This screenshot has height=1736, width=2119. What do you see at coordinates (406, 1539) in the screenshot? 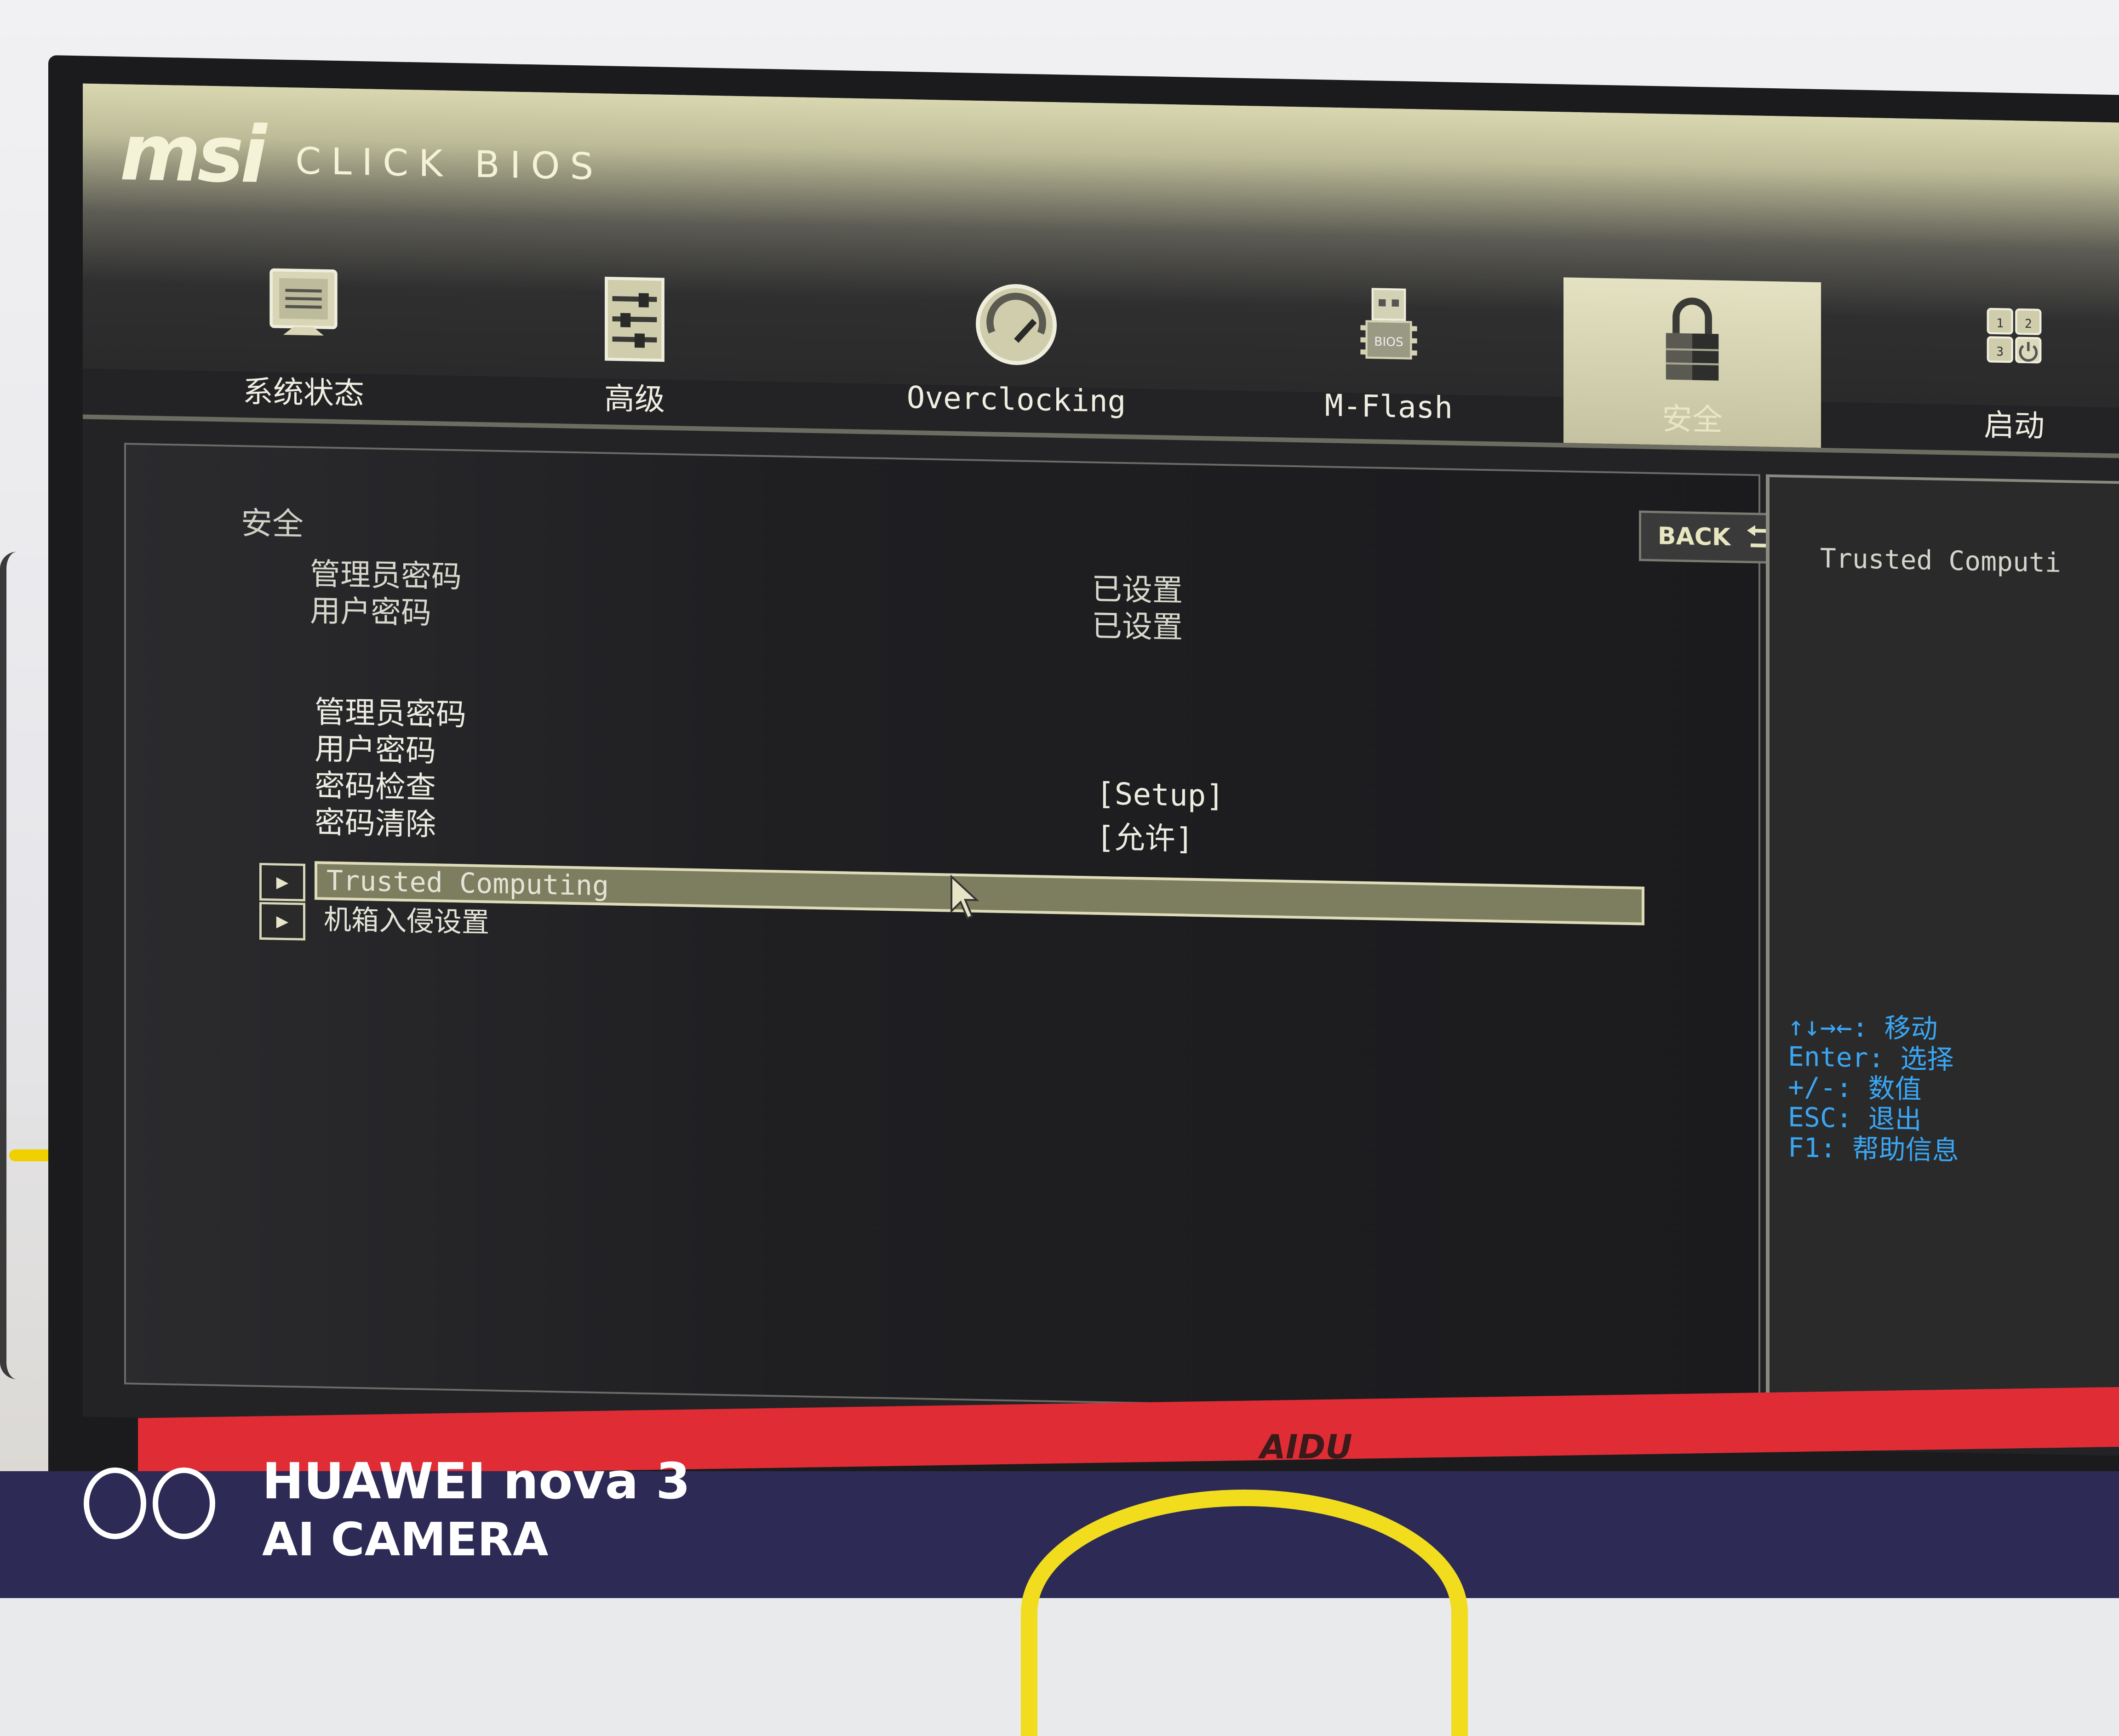
I see `watermark-camera: AI CAMERA` at bounding box center [406, 1539].